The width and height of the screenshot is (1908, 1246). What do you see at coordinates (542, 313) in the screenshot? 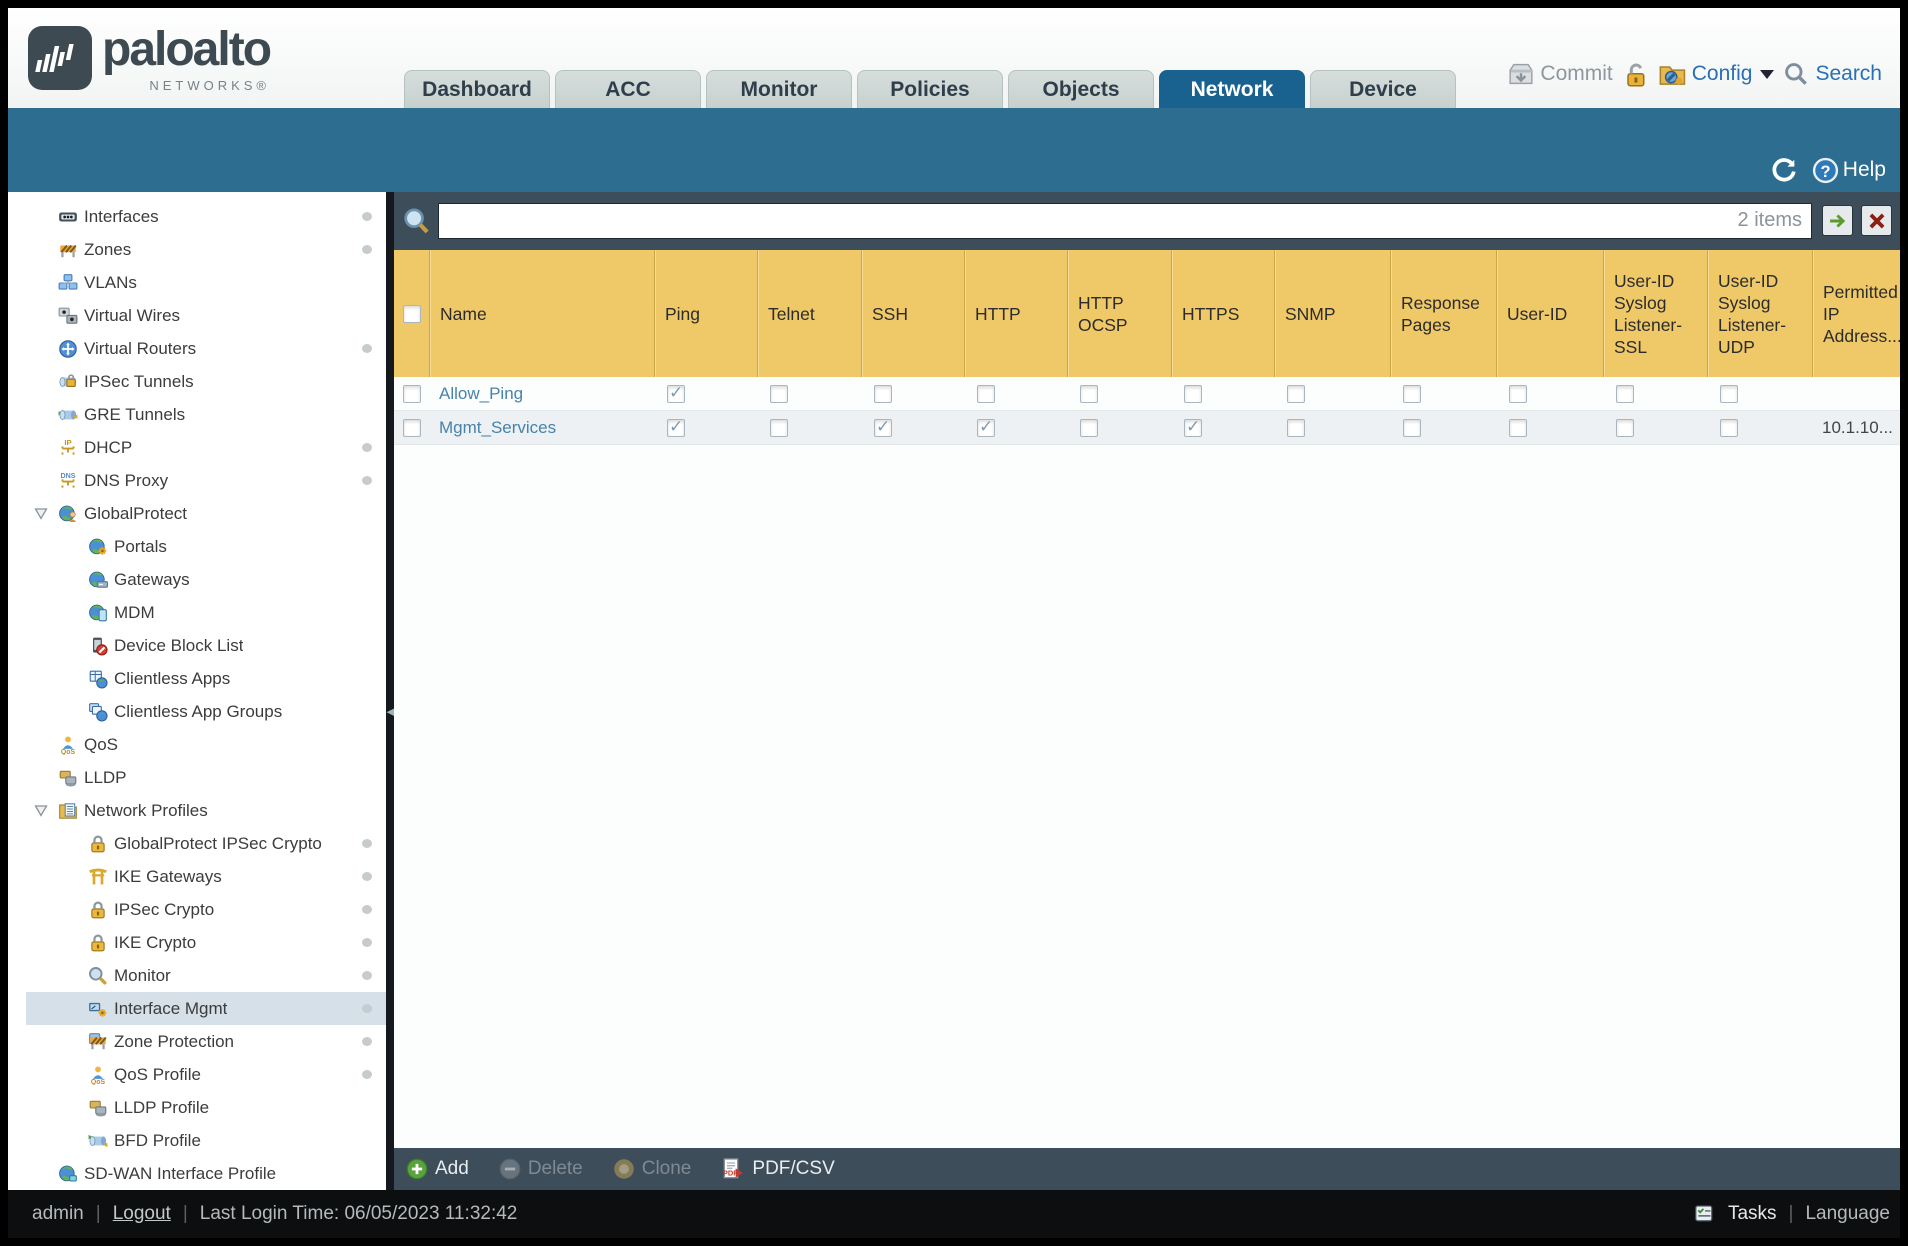
I see `column-header-name: Name` at bounding box center [542, 313].